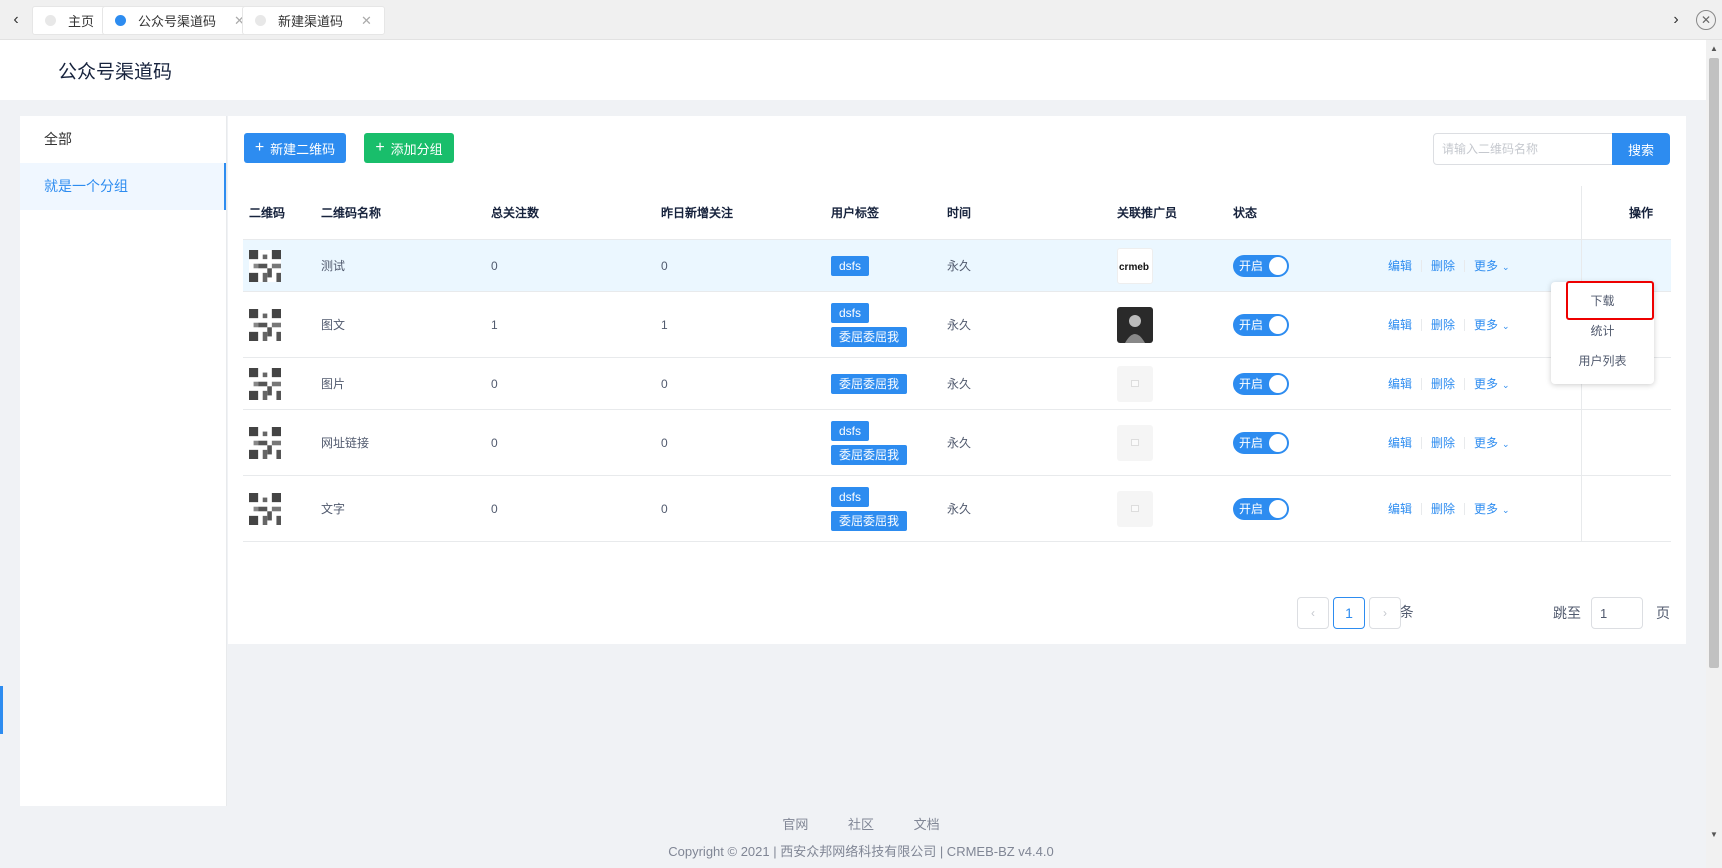 This screenshot has width=1722, height=868. What do you see at coordinates (795, 824) in the screenshot?
I see `footer-link-official: 官网` at bounding box center [795, 824].